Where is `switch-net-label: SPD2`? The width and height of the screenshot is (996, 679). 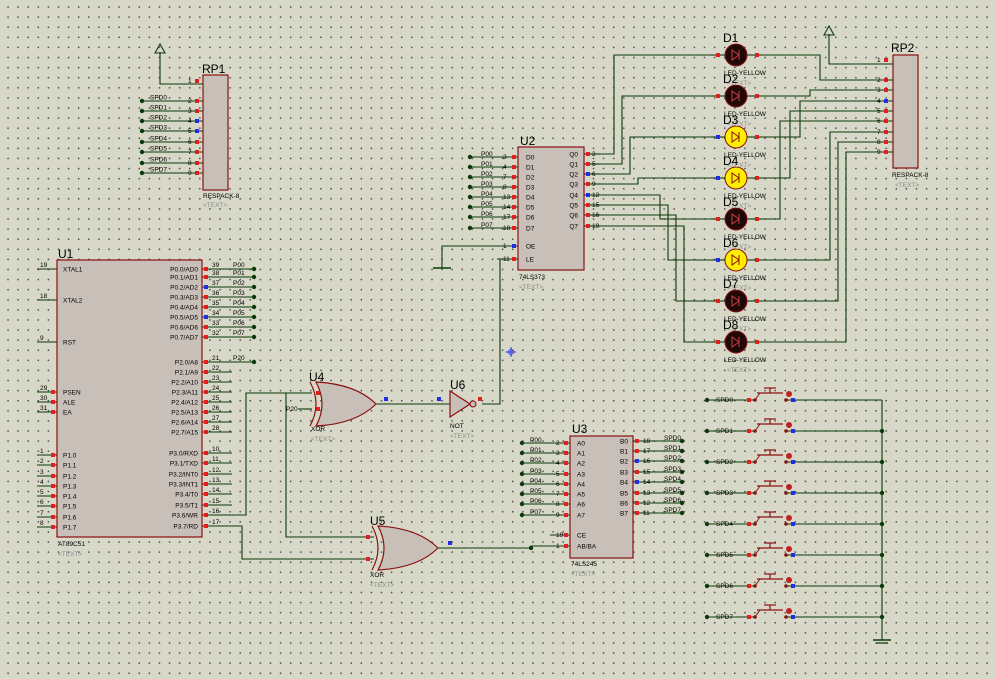 switch-net-label: SPD2 is located at coordinates (724, 462).